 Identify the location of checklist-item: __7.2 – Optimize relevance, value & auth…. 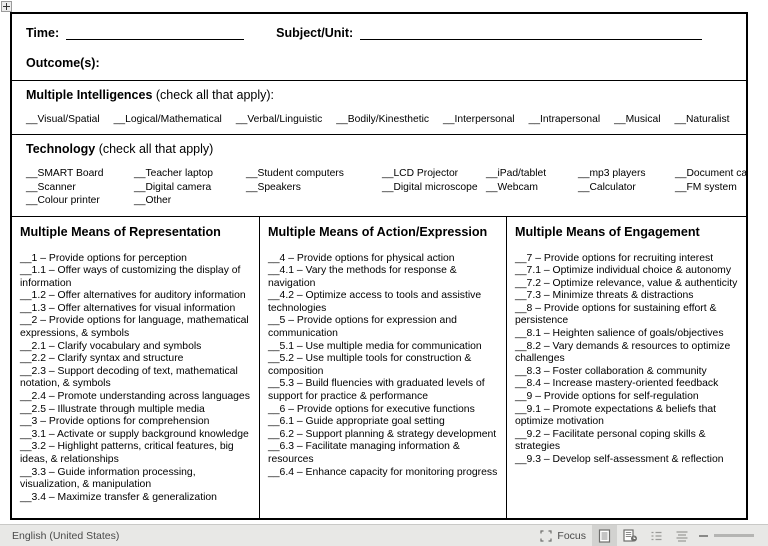
(626, 284).